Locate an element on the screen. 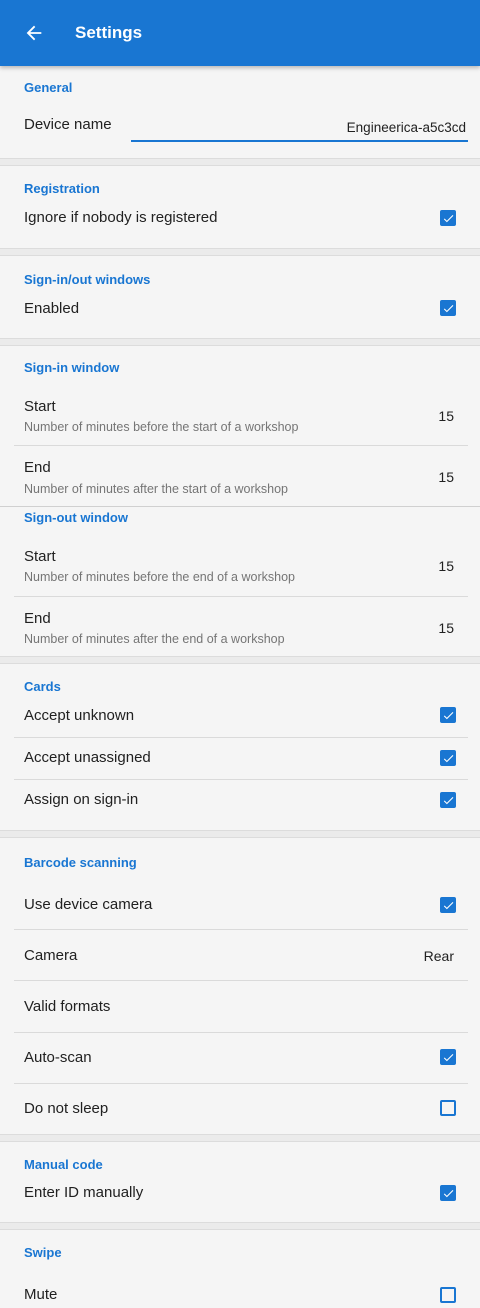 The image size is (480, 1308). device-name-field: Engineerica-a5c3cd is located at coordinates (406, 127).